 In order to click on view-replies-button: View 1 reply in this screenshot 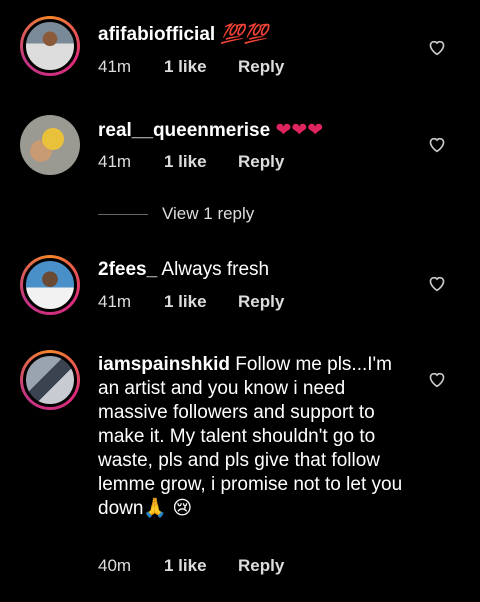, I will do `click(176, 214)`.